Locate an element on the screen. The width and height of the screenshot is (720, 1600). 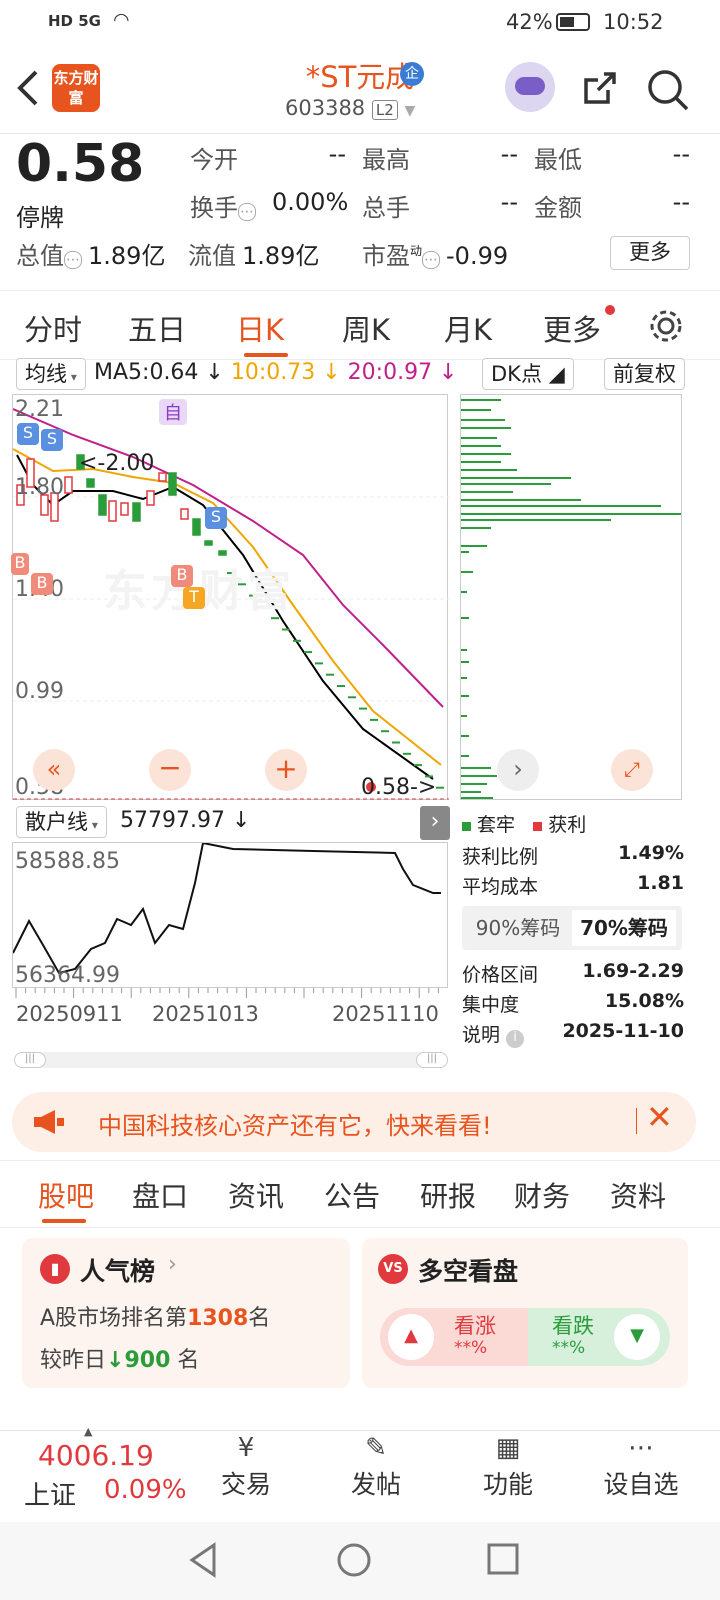
indicator-selector: 均线 ▾ is located at coordinates (51, 374).